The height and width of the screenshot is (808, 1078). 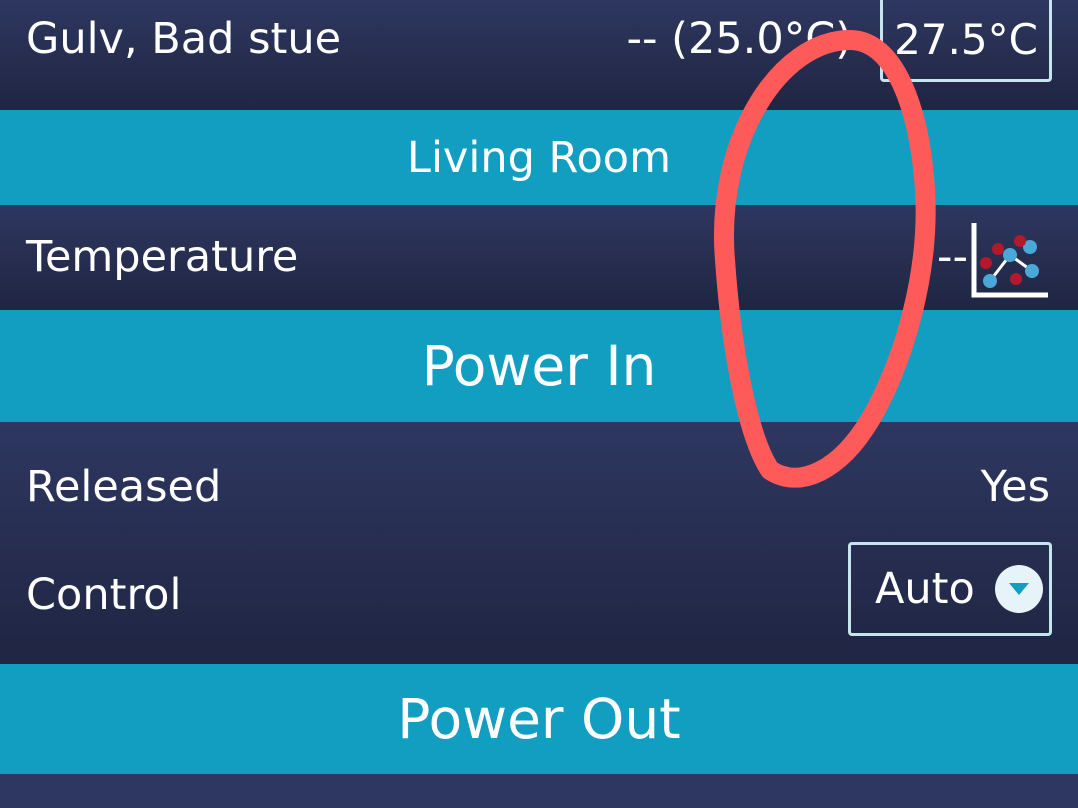 What do you see at coordinates (539, 791) in the screenshot?
I see `row-partial-bottom` at bounding box center [539, 791].